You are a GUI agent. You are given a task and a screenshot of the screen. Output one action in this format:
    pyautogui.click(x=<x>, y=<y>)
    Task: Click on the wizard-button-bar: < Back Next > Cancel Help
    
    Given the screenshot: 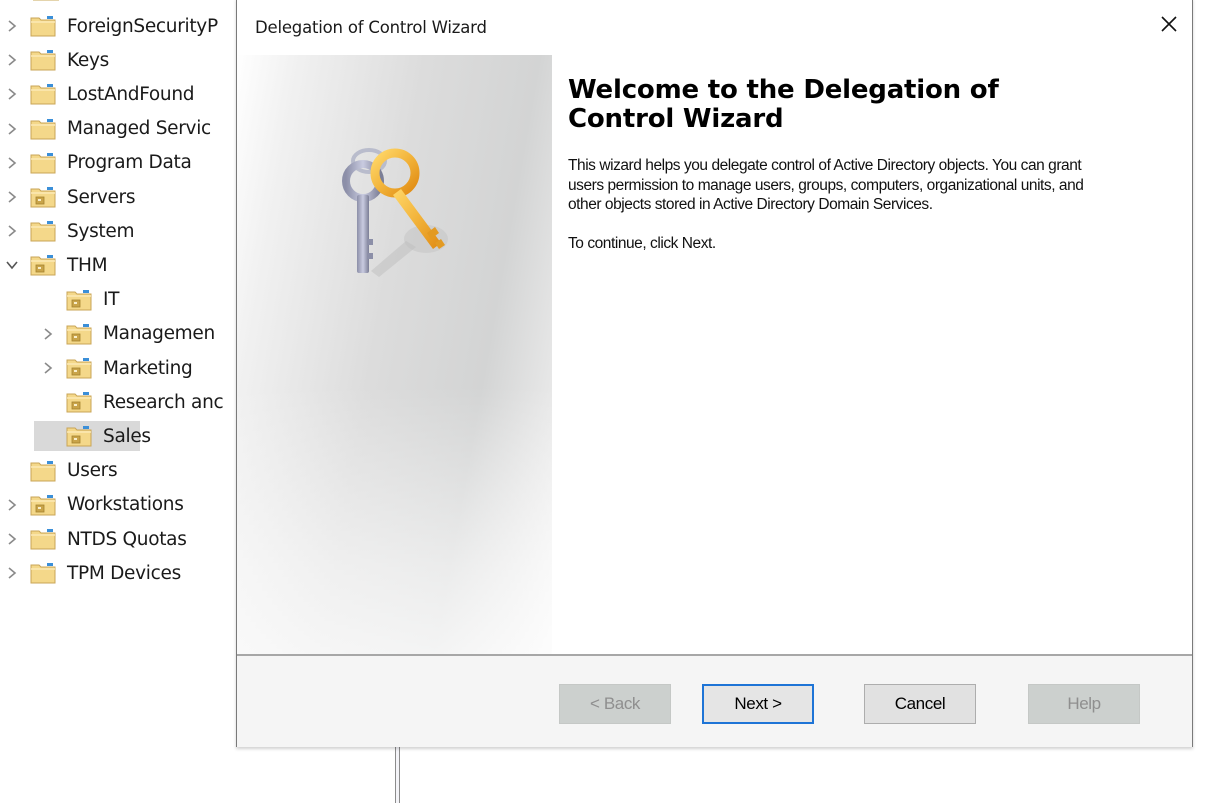 What is the action you would take?
    pyautogui.click(x=714, y=700)
    